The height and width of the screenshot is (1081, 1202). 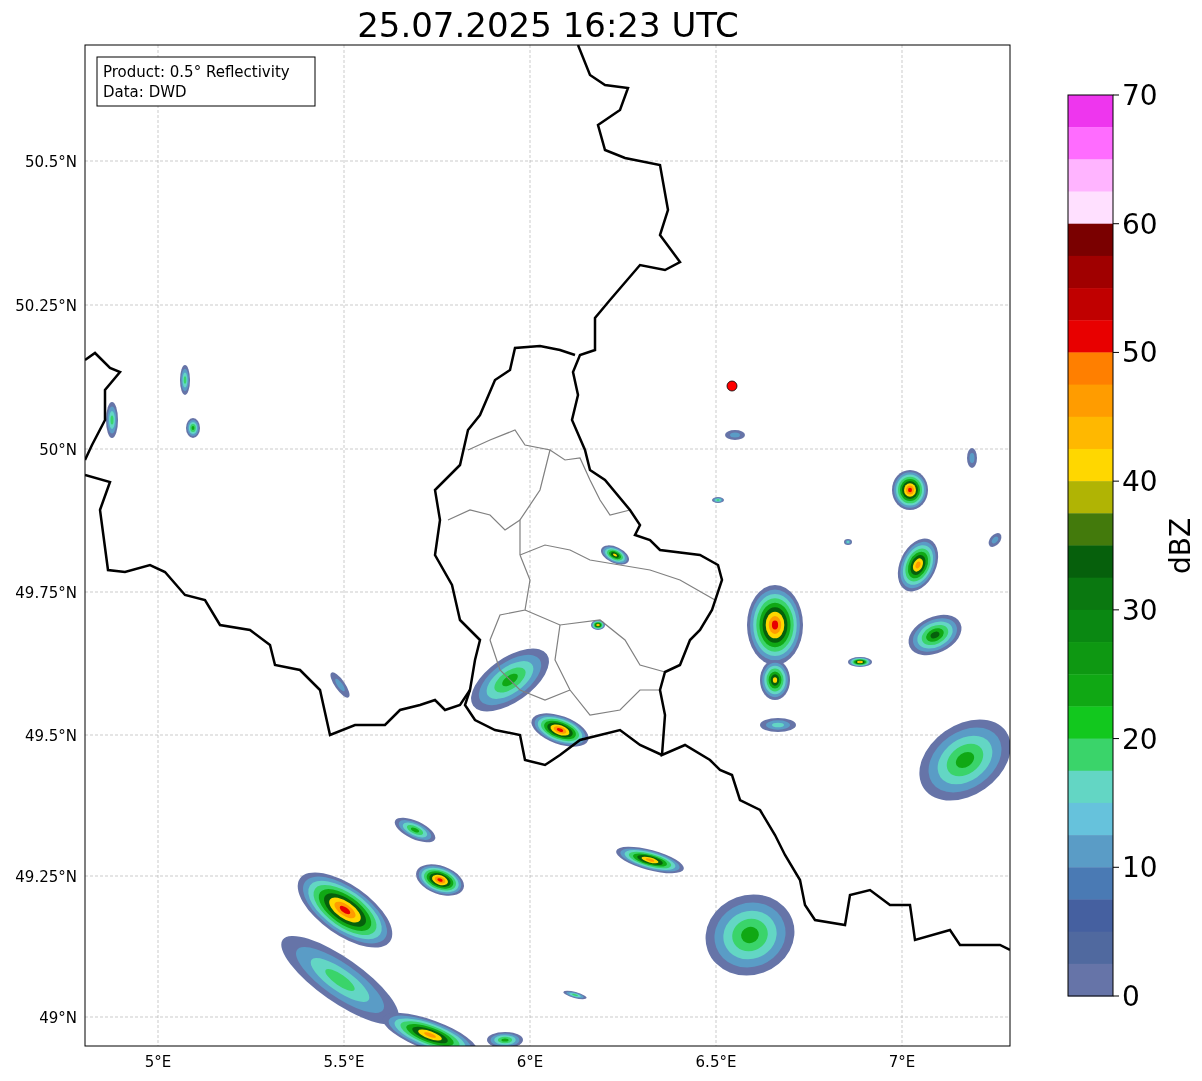 I want to click on colorbar-tick-label: 20, so click(x=1140, y=739).